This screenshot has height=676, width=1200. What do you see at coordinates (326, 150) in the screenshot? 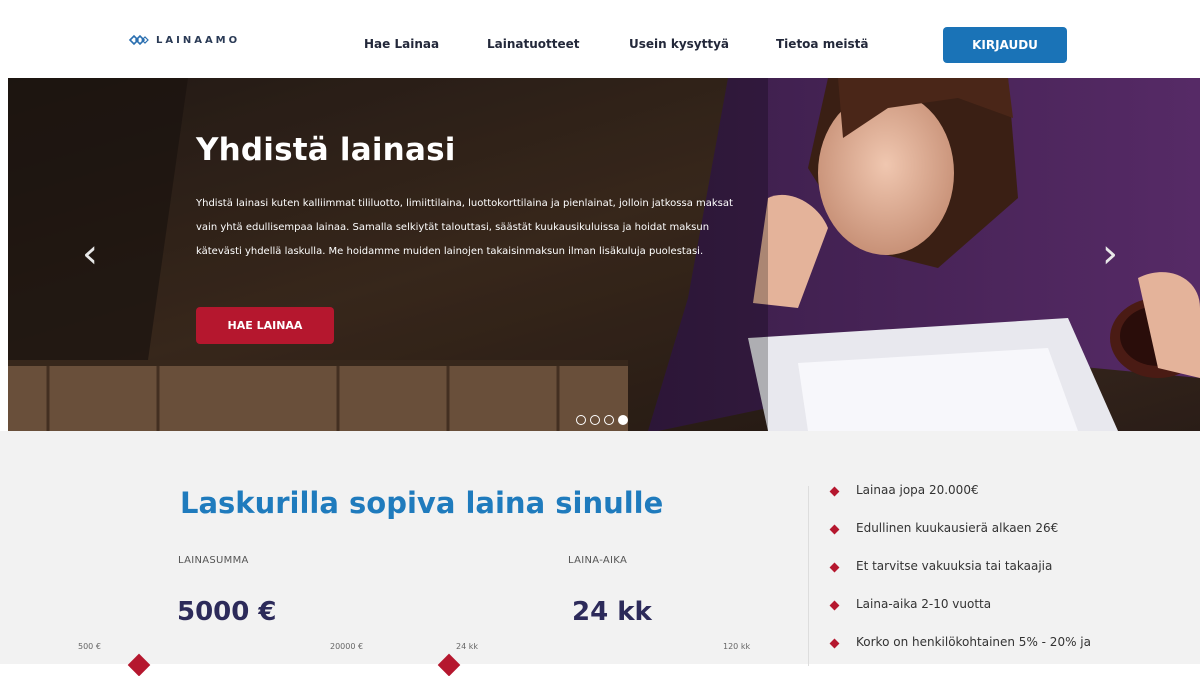
I see `hero-title: Yhdistä lainasi` at bounding box center [326, 150].